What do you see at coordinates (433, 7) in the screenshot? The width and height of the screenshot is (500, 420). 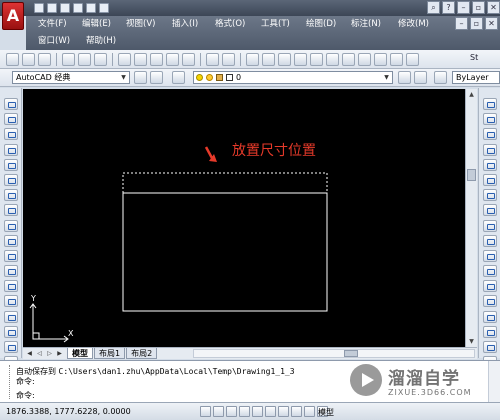 I see `search-icon: ⌕` at bounding box center [433, 7].